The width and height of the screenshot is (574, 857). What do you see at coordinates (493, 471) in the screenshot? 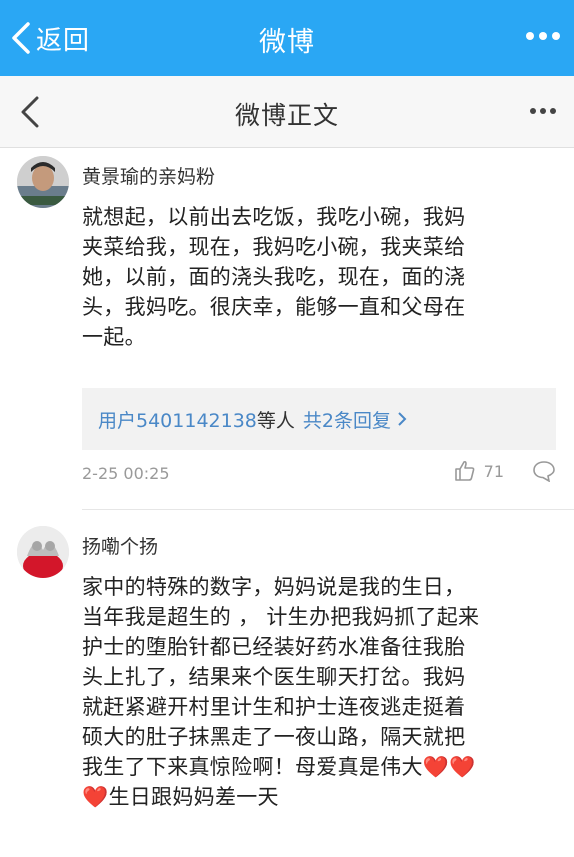
I see `like-count: 71` at bounding box center [493, 471].